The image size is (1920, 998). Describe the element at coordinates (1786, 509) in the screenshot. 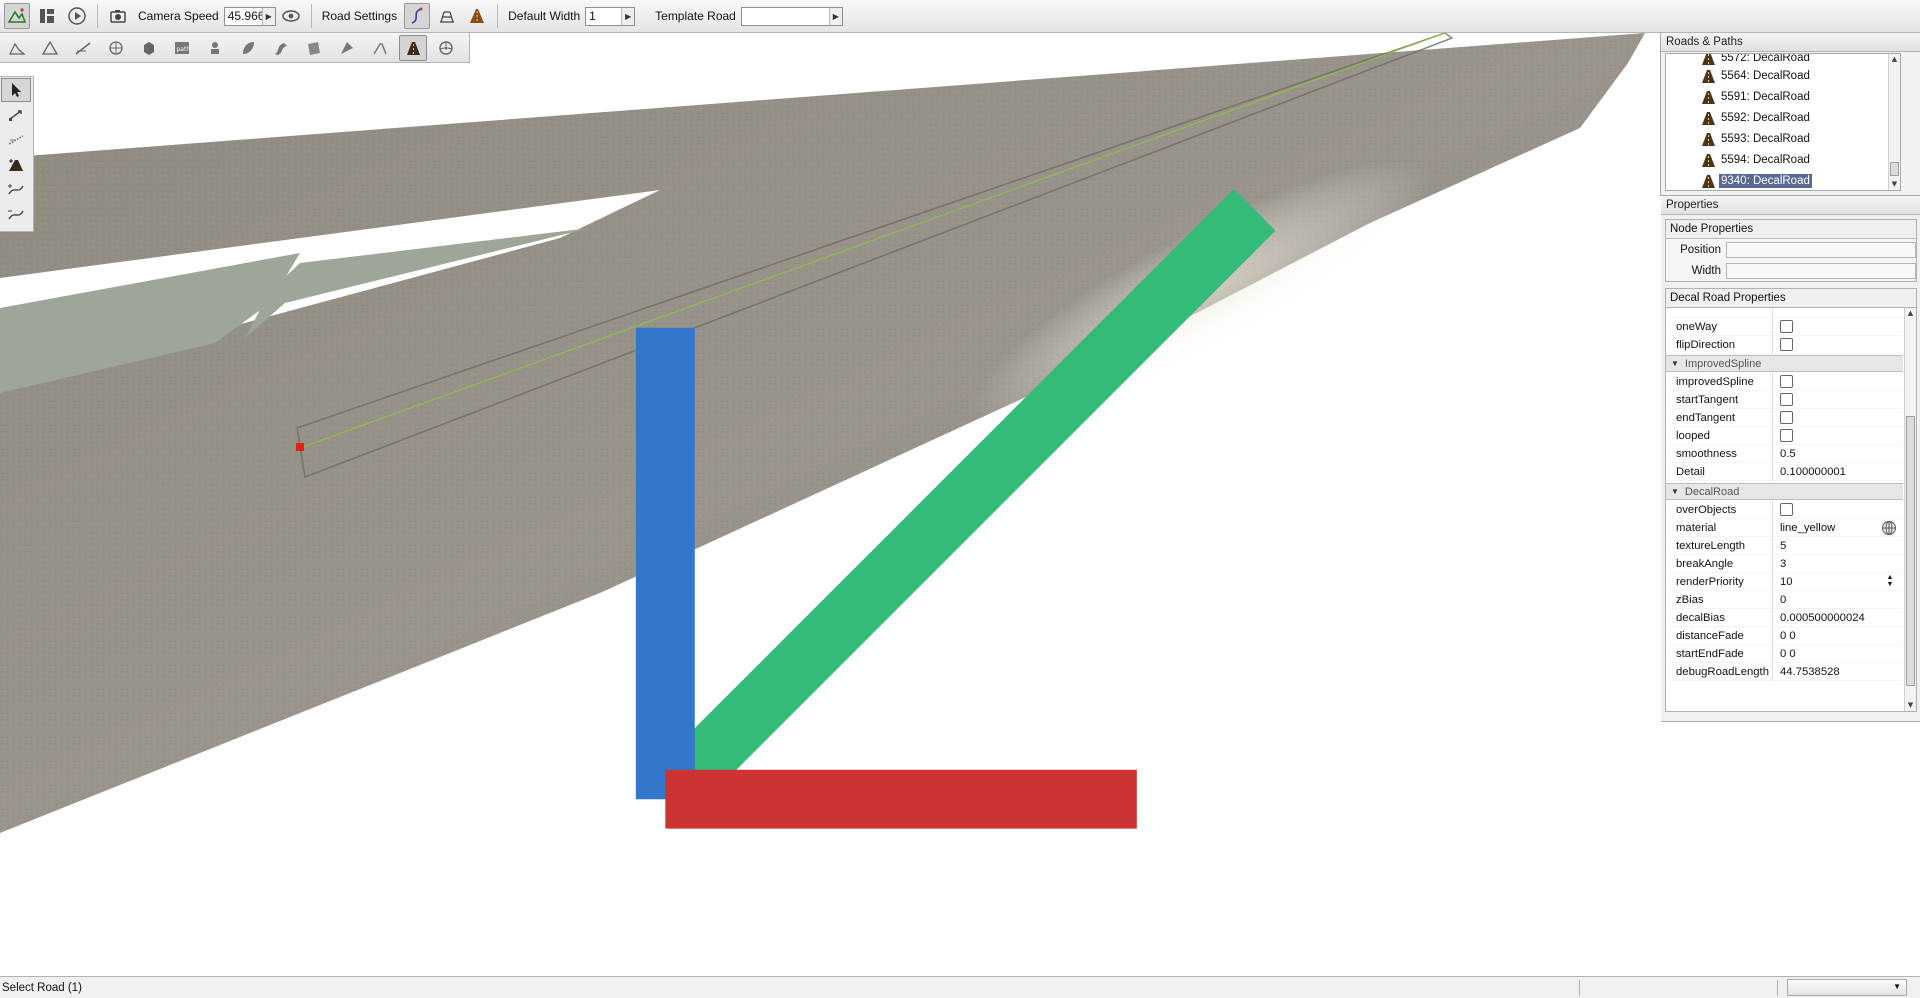

I see `overobjects-checkbox` at that location.